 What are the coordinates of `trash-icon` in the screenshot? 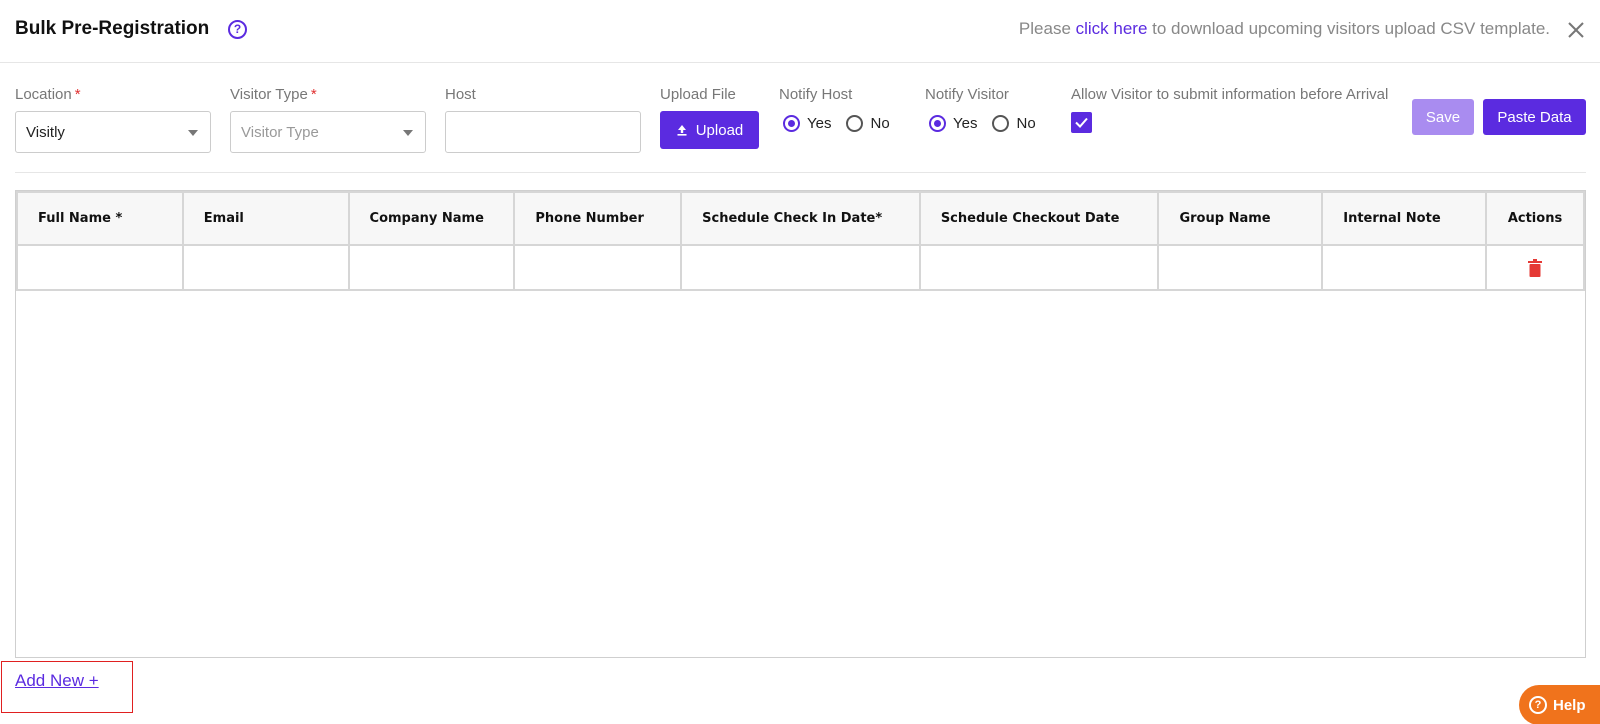 It's located at (1535, 268).